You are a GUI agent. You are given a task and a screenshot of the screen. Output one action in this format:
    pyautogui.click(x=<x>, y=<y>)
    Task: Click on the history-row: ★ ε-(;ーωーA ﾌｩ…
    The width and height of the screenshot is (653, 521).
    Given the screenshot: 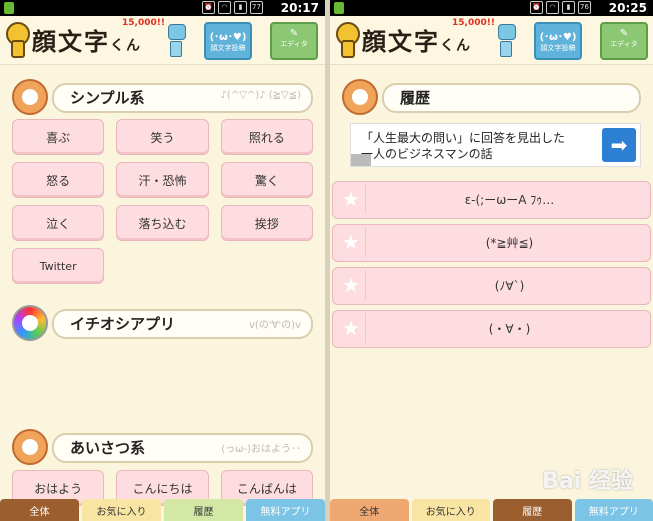 What is the action you would take?
    pyautogui.click(x=491, y=200)
    